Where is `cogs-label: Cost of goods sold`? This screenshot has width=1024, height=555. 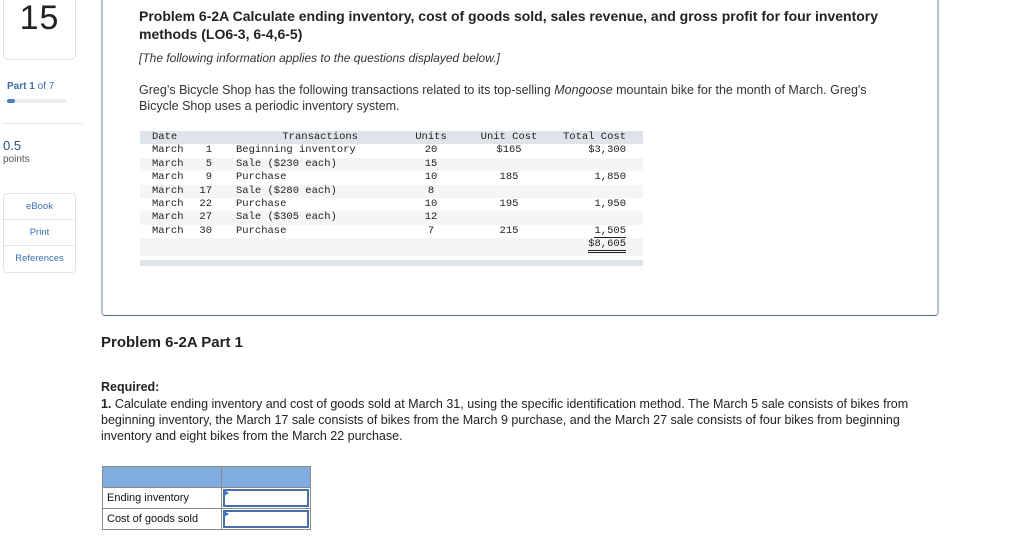 cogs-label: Cost of goods sold is located at coordinates (162, 519).